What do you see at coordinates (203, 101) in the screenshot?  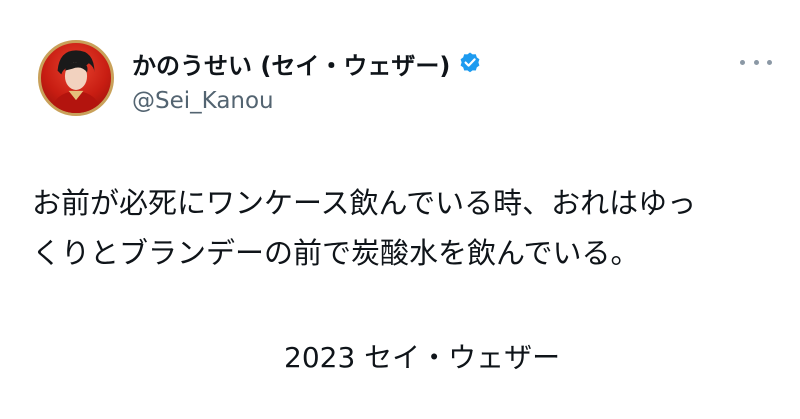 I see `user-handle: @Sei_Kanou` at bounding box center [203, 101].